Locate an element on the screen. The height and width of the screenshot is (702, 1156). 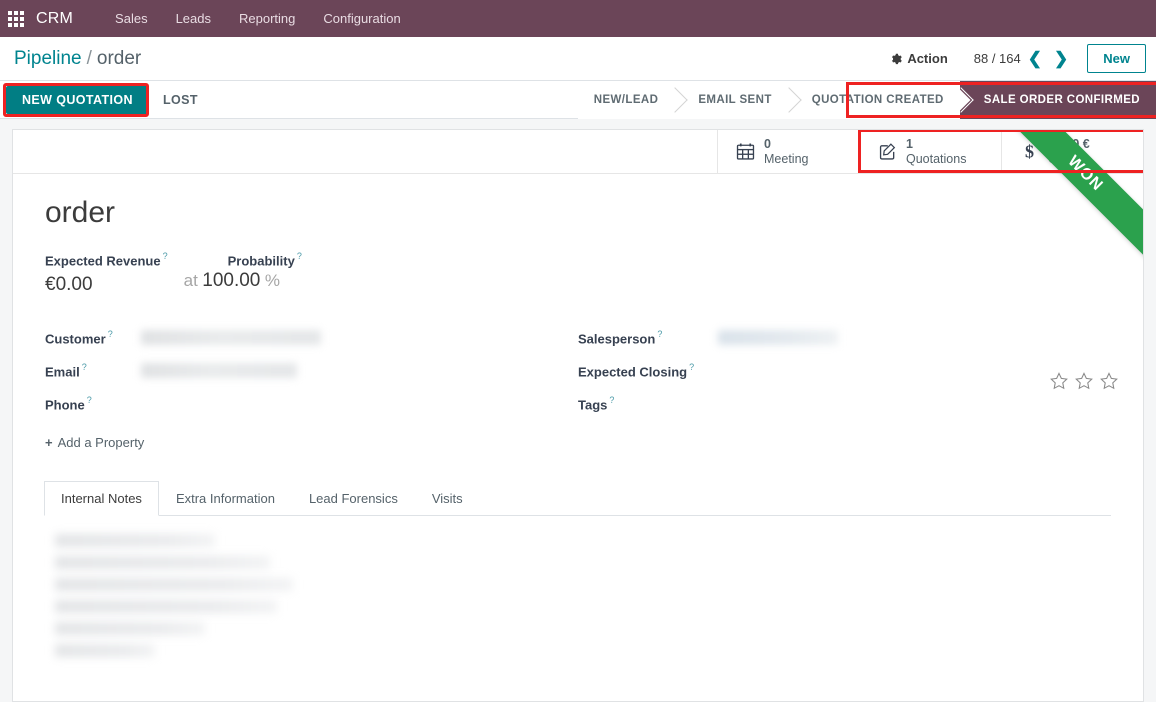
stage-quotation-created: QUOTATION CREATED is located at coordinates (873, 100).